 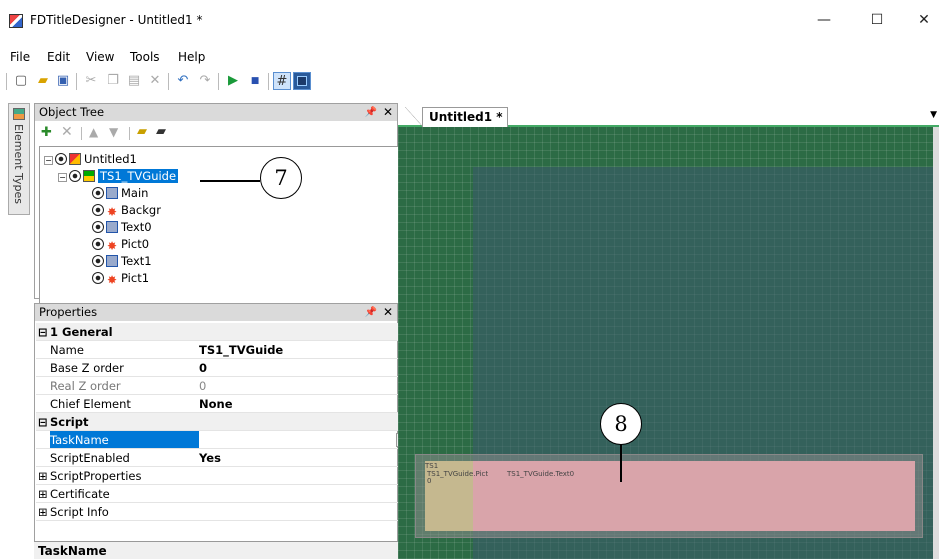 I want to click on prop-row-script-enabled: ScriptEnabled Yes, so click(x=228, y=458).